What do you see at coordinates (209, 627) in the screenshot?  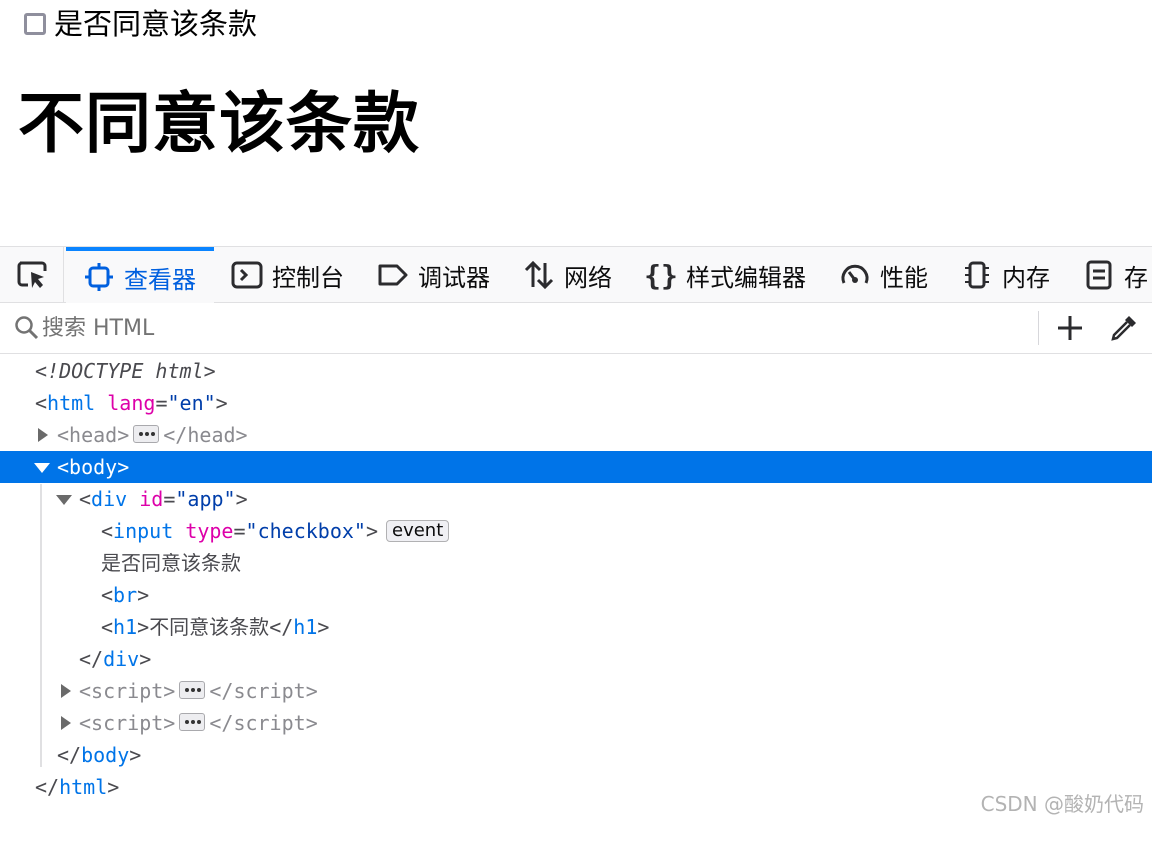 I see `h1-text: 不同意该条款` at bounding box center [209, 627].